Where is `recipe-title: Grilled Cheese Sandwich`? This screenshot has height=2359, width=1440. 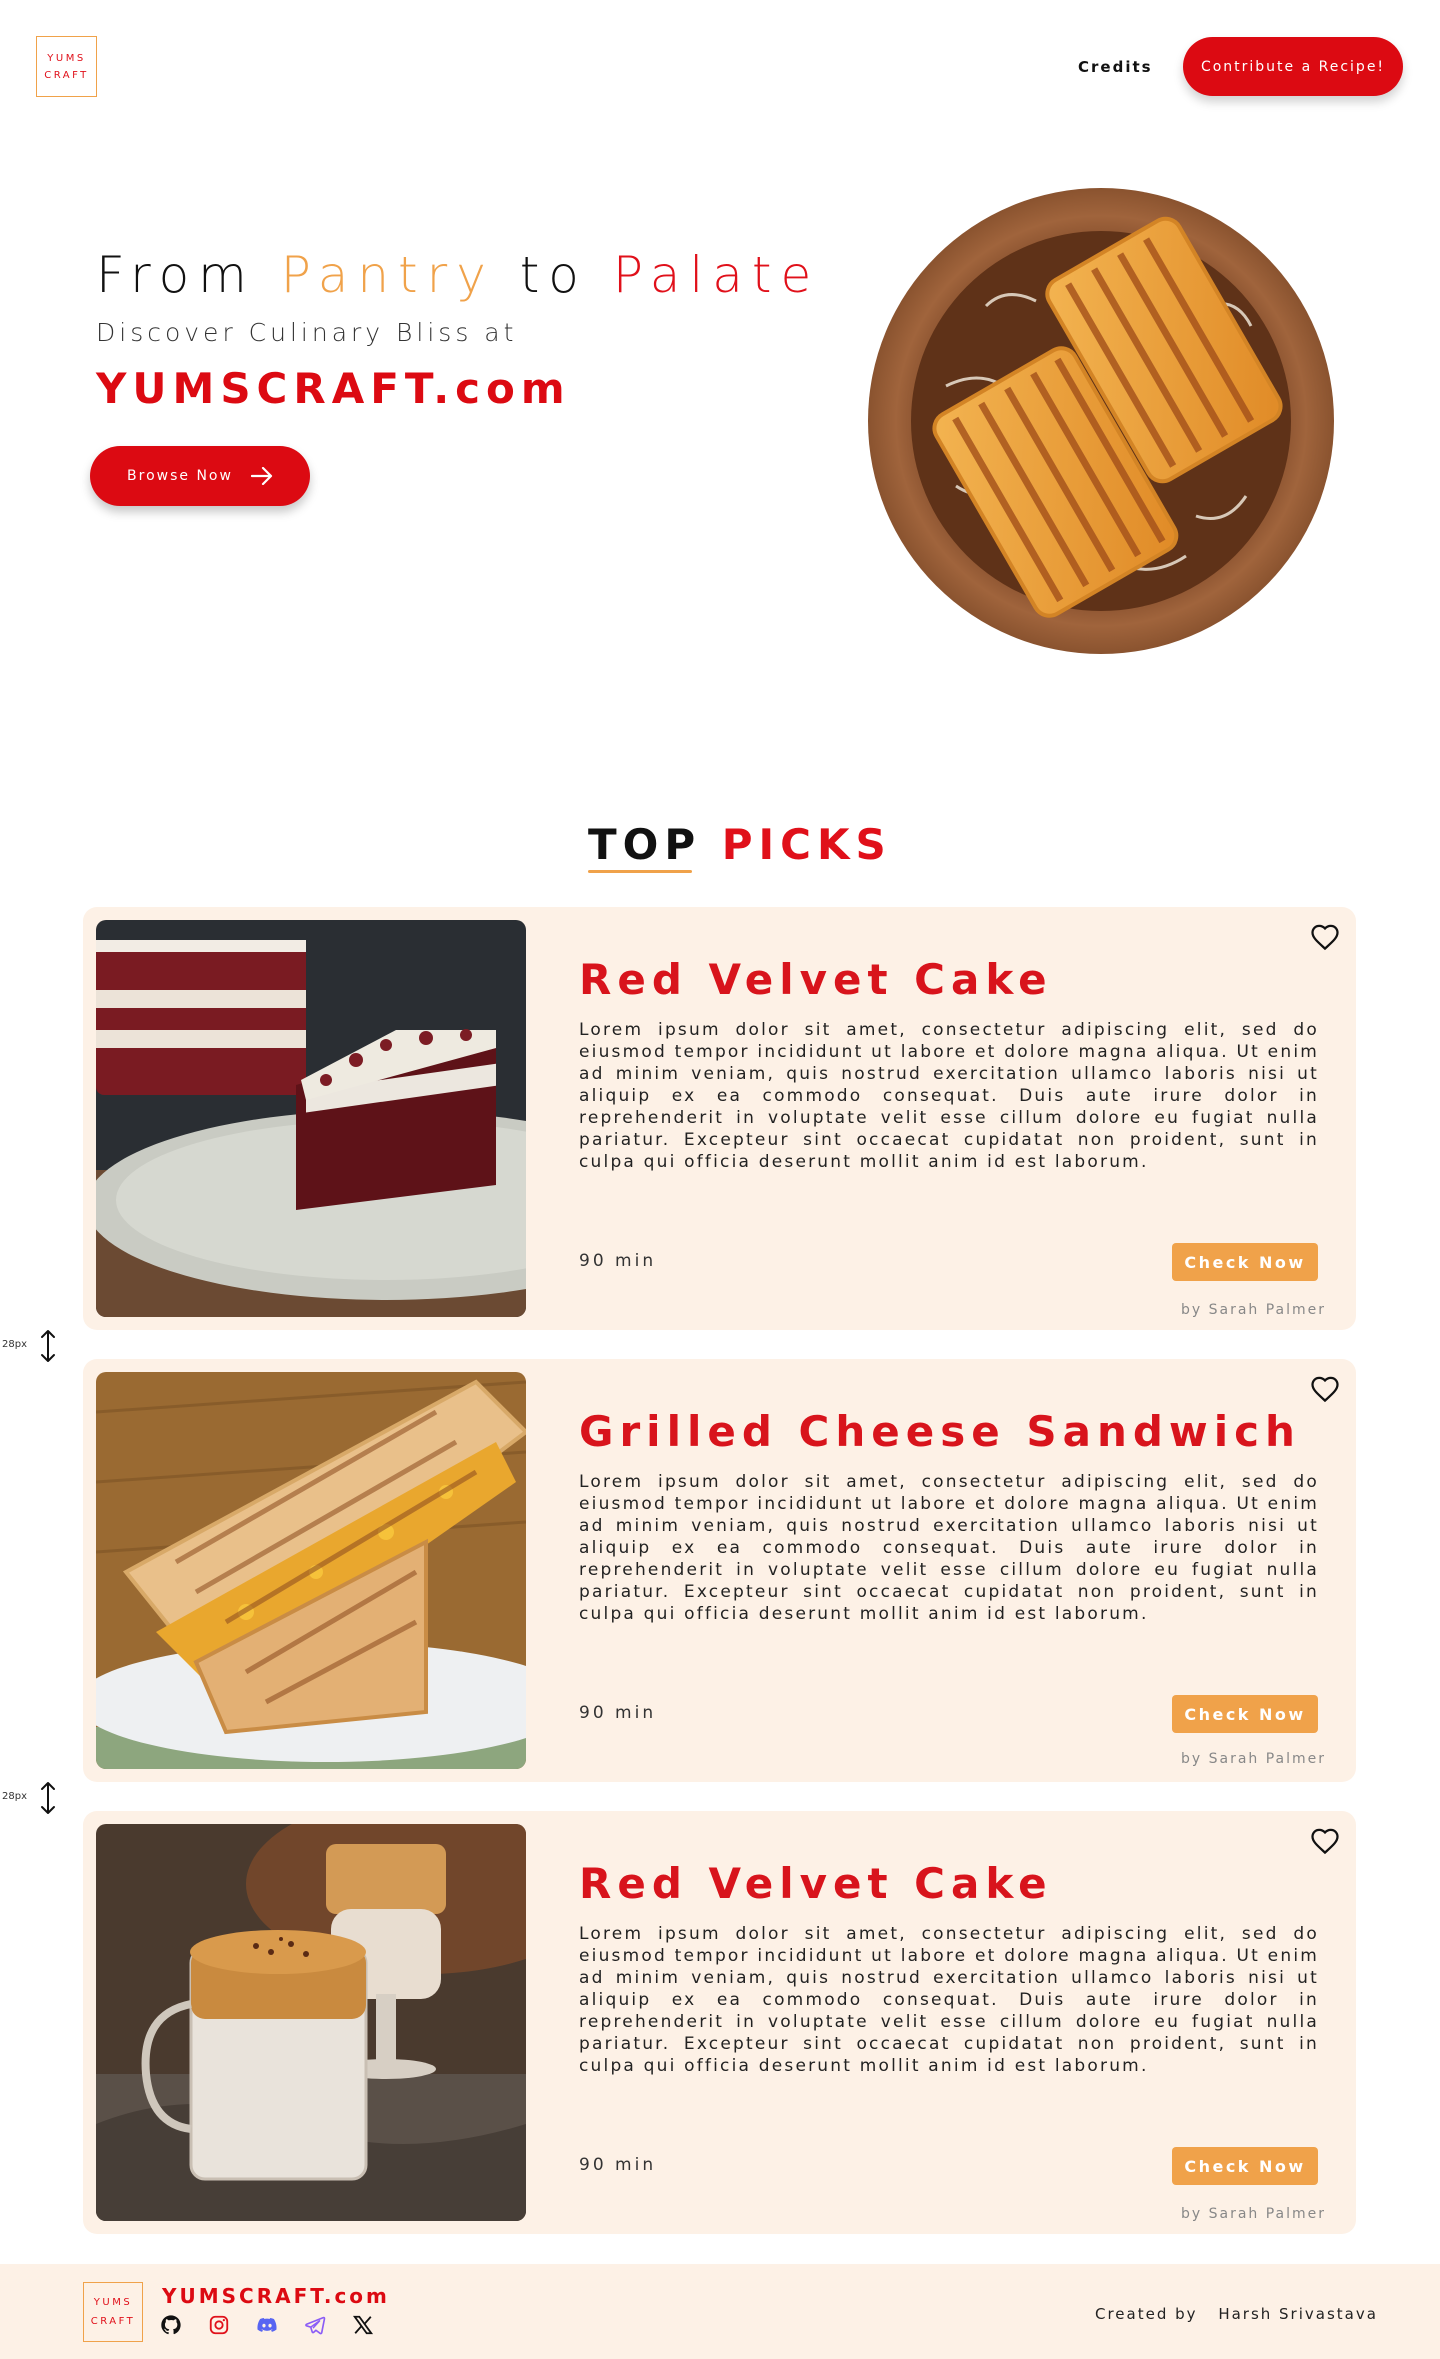 recipe-title: Grilled Cheese Sandwich is located at coordinates (940, 1431).